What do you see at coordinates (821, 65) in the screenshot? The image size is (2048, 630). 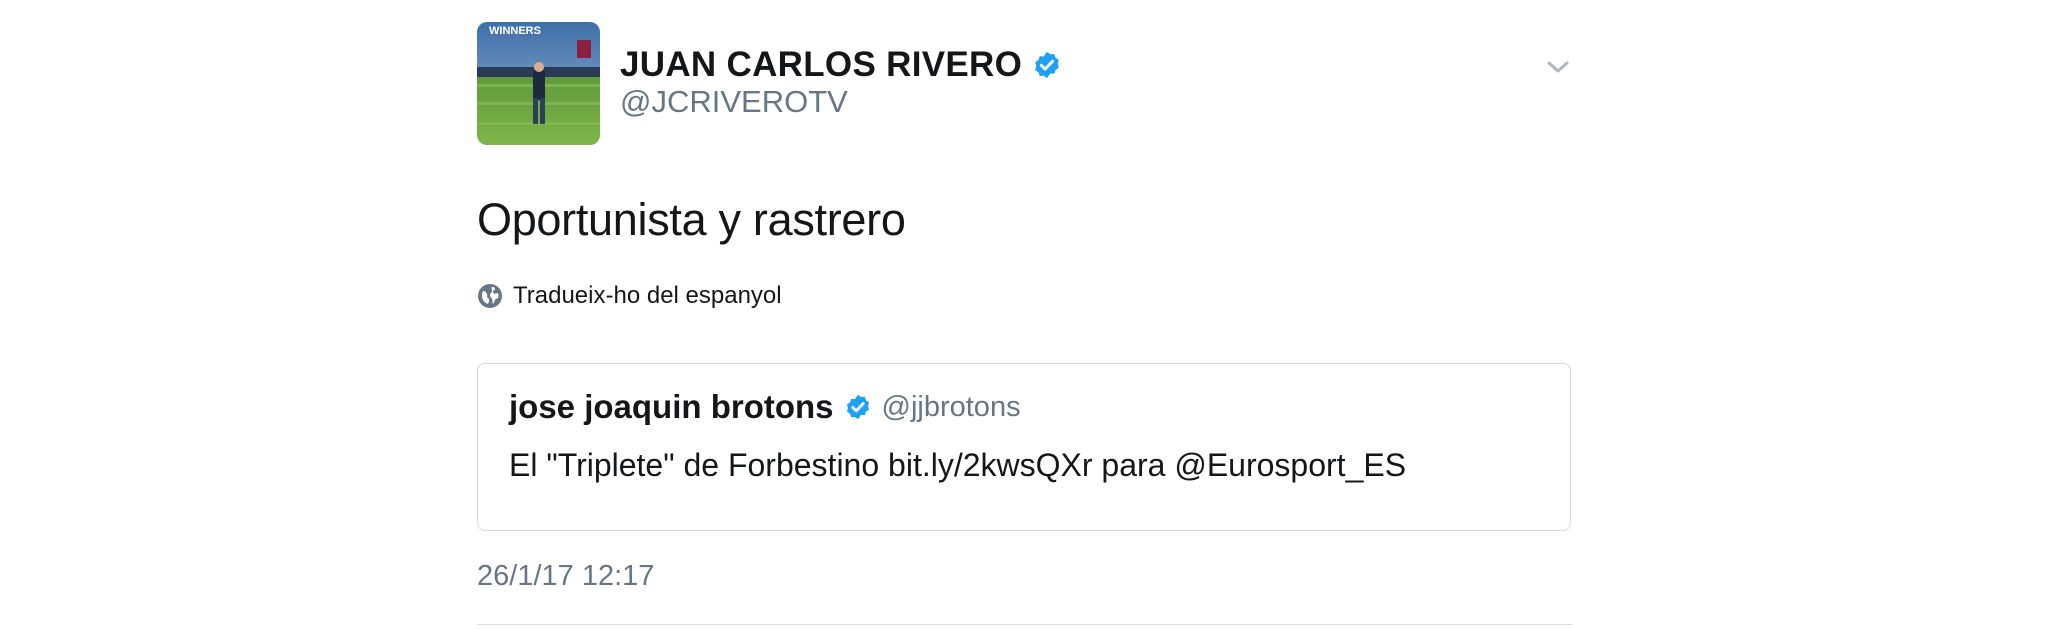 I see `author-display-name: JUAN CARLOS RIVERO` at bounding box center [821, 65].